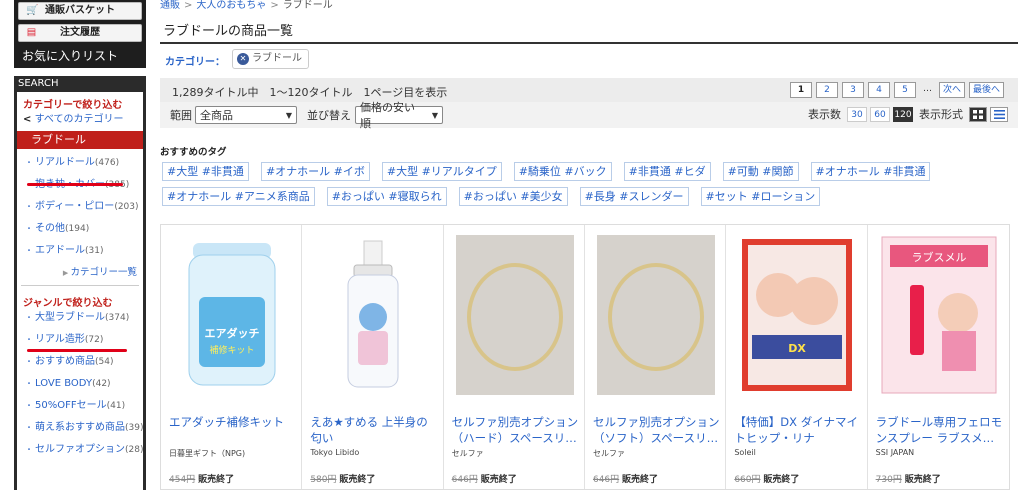 Image resolution: width=1024 pixels, height=490 pixels. What do you see at coordinates (329, 115) in the screenshot?
I see `sort-label: 並び替え` at bounding box center [329, 115].